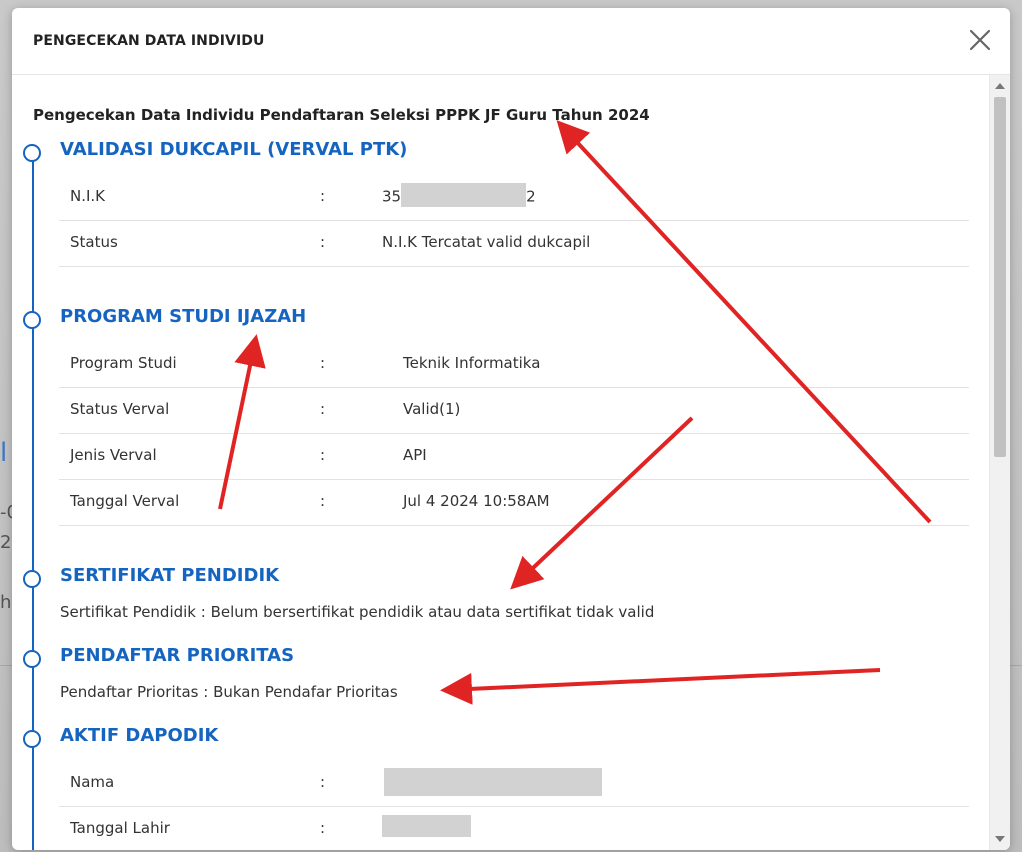  What do you see at coordinates (183, 316) in the screenshot?
I see `section-title-ijazah: PROGRAM STUDI IJAZAH` at bounding box center [183, 316].